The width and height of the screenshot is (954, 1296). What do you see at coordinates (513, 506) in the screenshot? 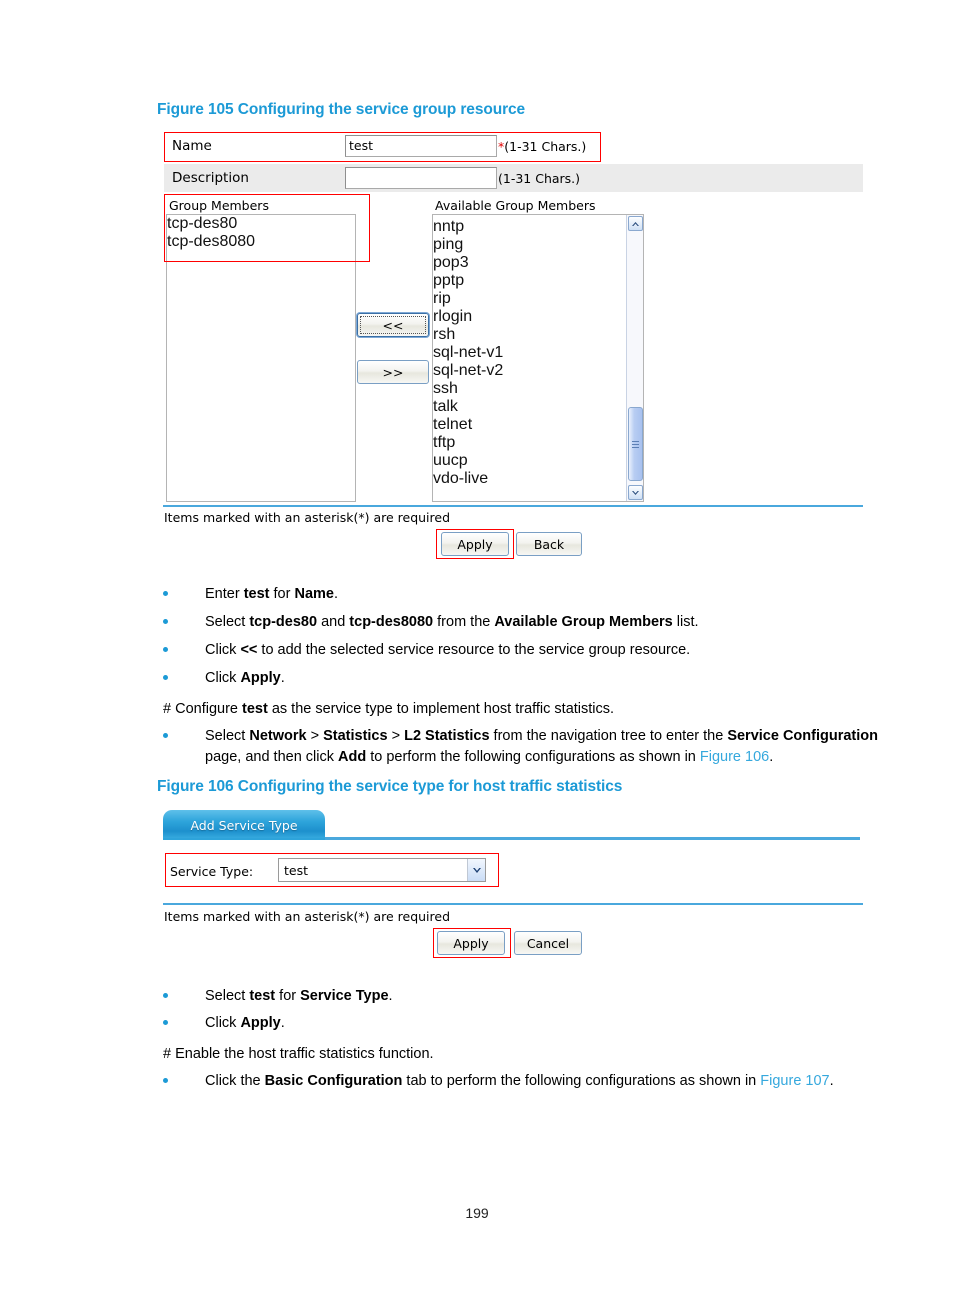
I see `figure-105-divider` at bounding box center [513, 506].